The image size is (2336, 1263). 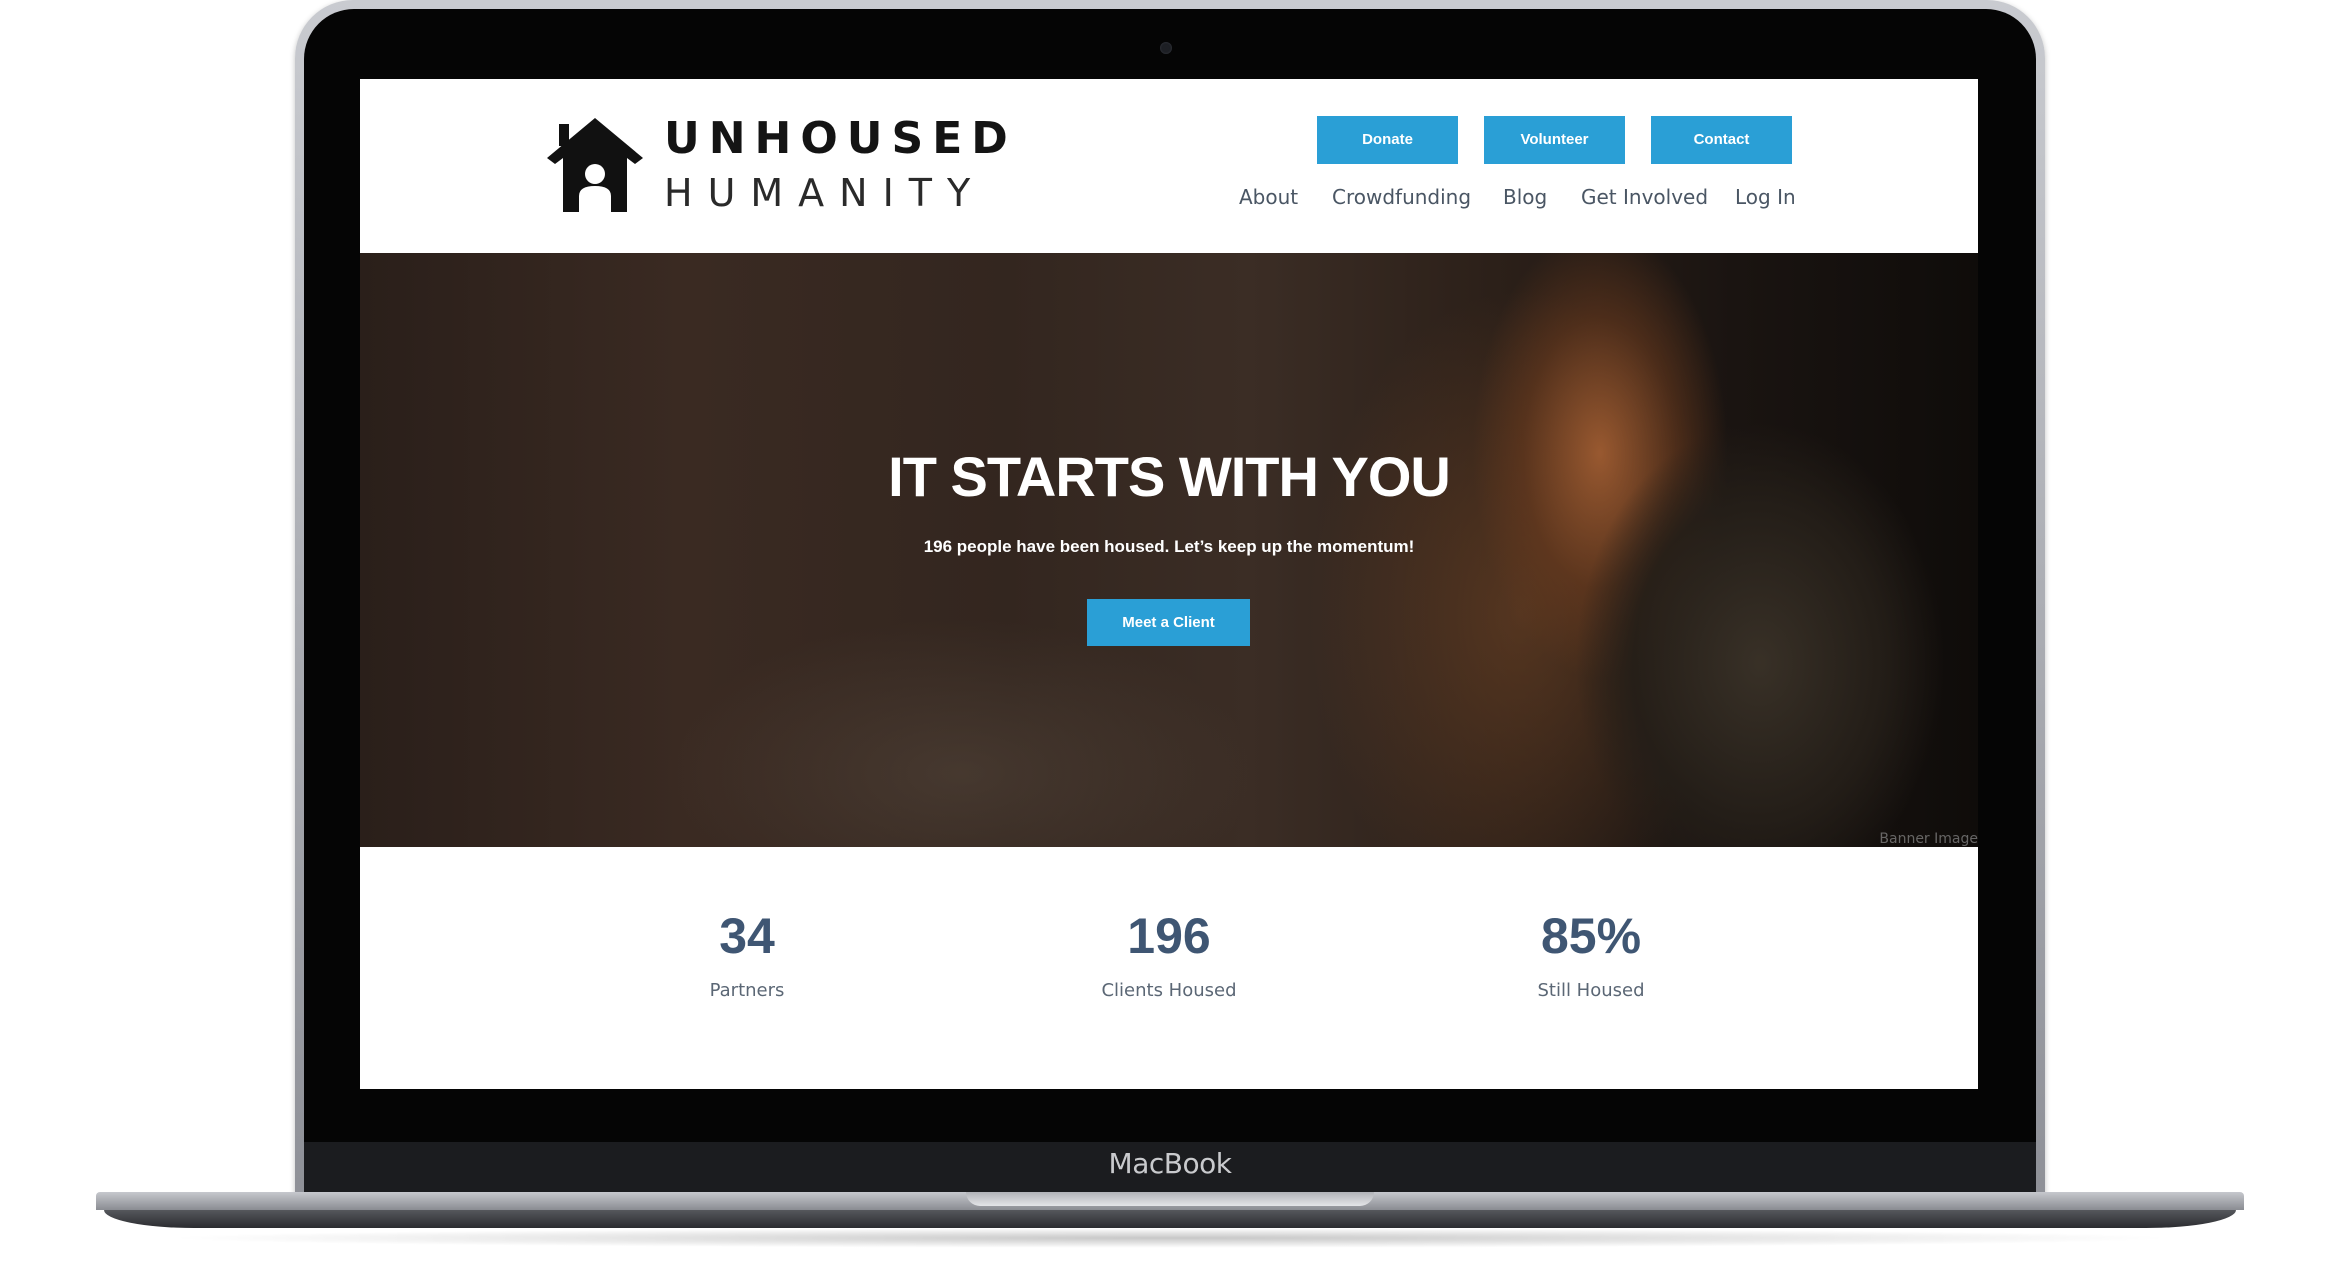 What do you see at coordinates (1928, 839) in the screenshot?
I see `banner-image-credit: Banner Image` at bounding box center [1928, 839].